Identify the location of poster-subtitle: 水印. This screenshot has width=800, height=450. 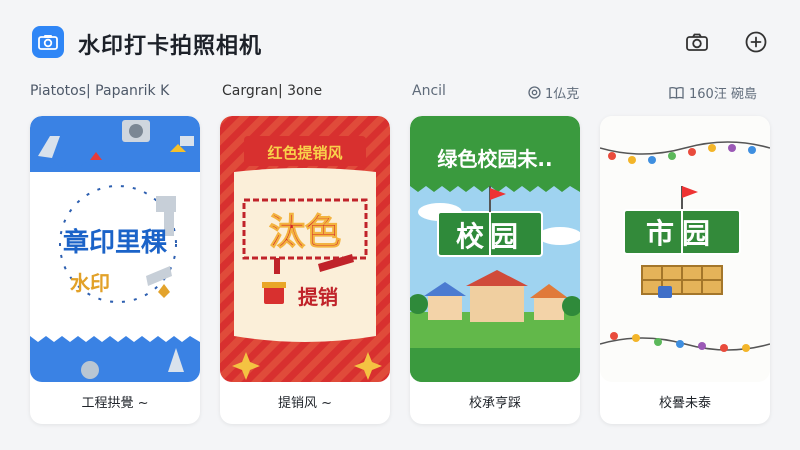
(90, 283).